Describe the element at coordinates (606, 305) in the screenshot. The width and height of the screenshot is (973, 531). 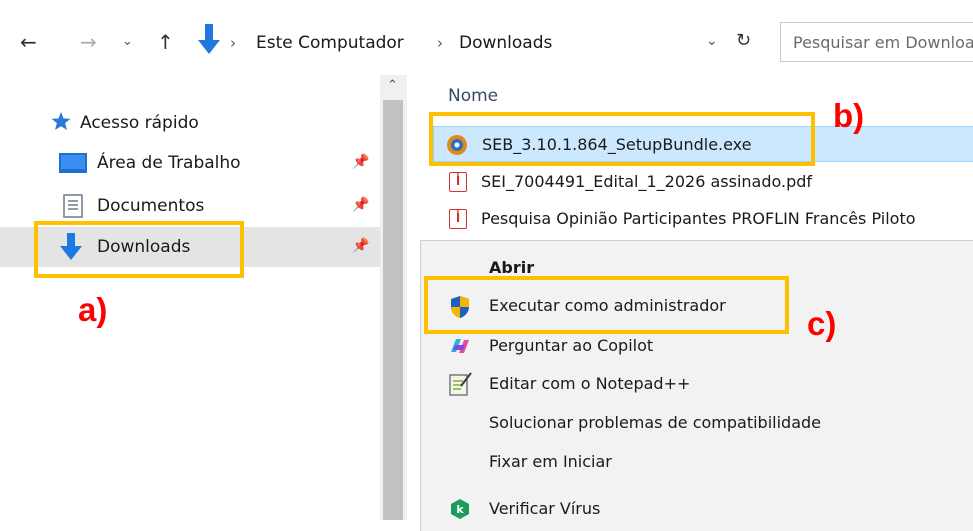
I see `highlight-box-c` at that location.